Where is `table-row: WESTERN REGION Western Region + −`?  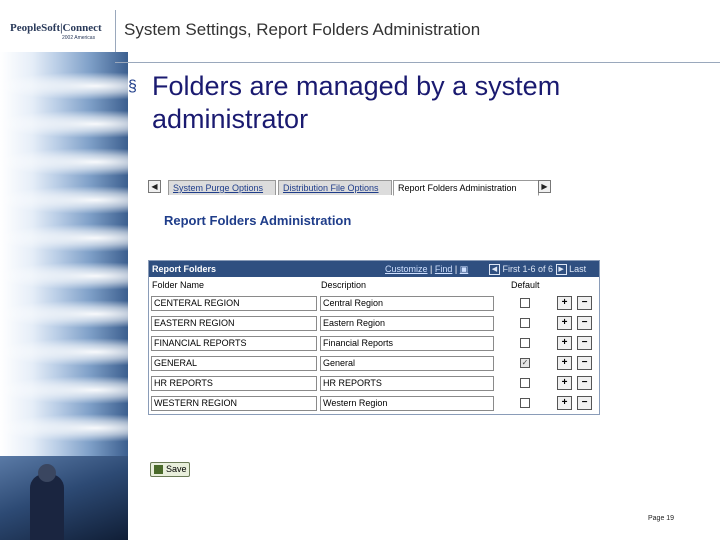
table-row: WESTERN REGION Western Region + − is located at coordinates (374, 403).